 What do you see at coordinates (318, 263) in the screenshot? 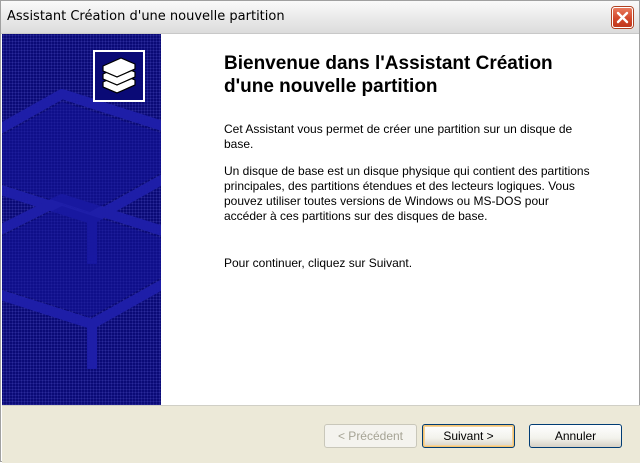
I see `continue-paragraph: Pour continuer, cliquez sur Suivant.` at bounding box center [318, 263].